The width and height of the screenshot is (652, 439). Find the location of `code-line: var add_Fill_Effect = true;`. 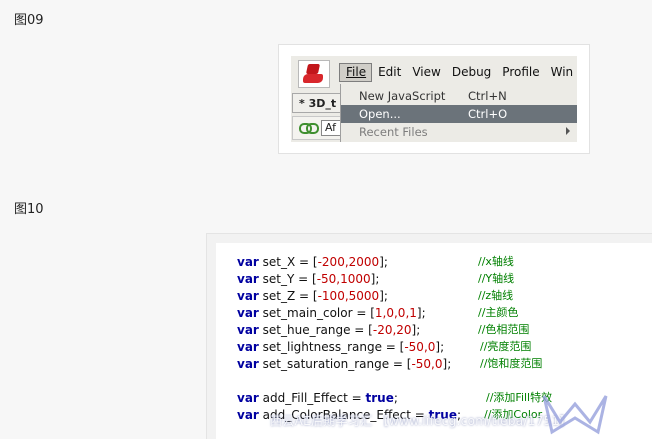

code-line: var add_Fill_Effect = true; is located at coordinates (317, 398).